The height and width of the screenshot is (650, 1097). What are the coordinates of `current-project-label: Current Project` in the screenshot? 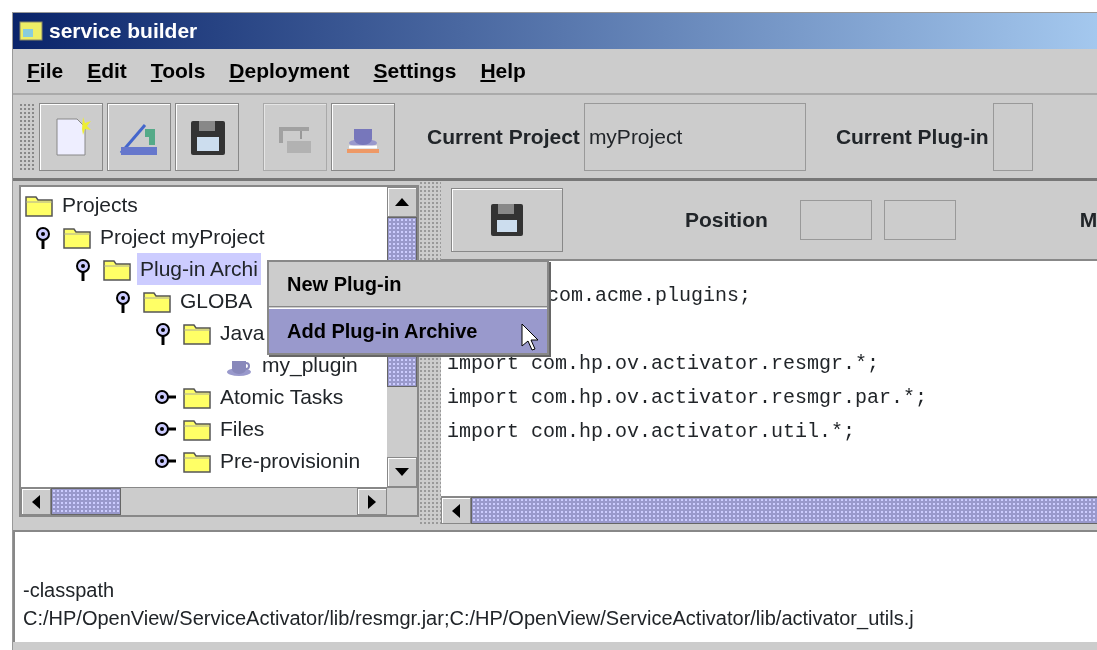 It's located at (503, 136).